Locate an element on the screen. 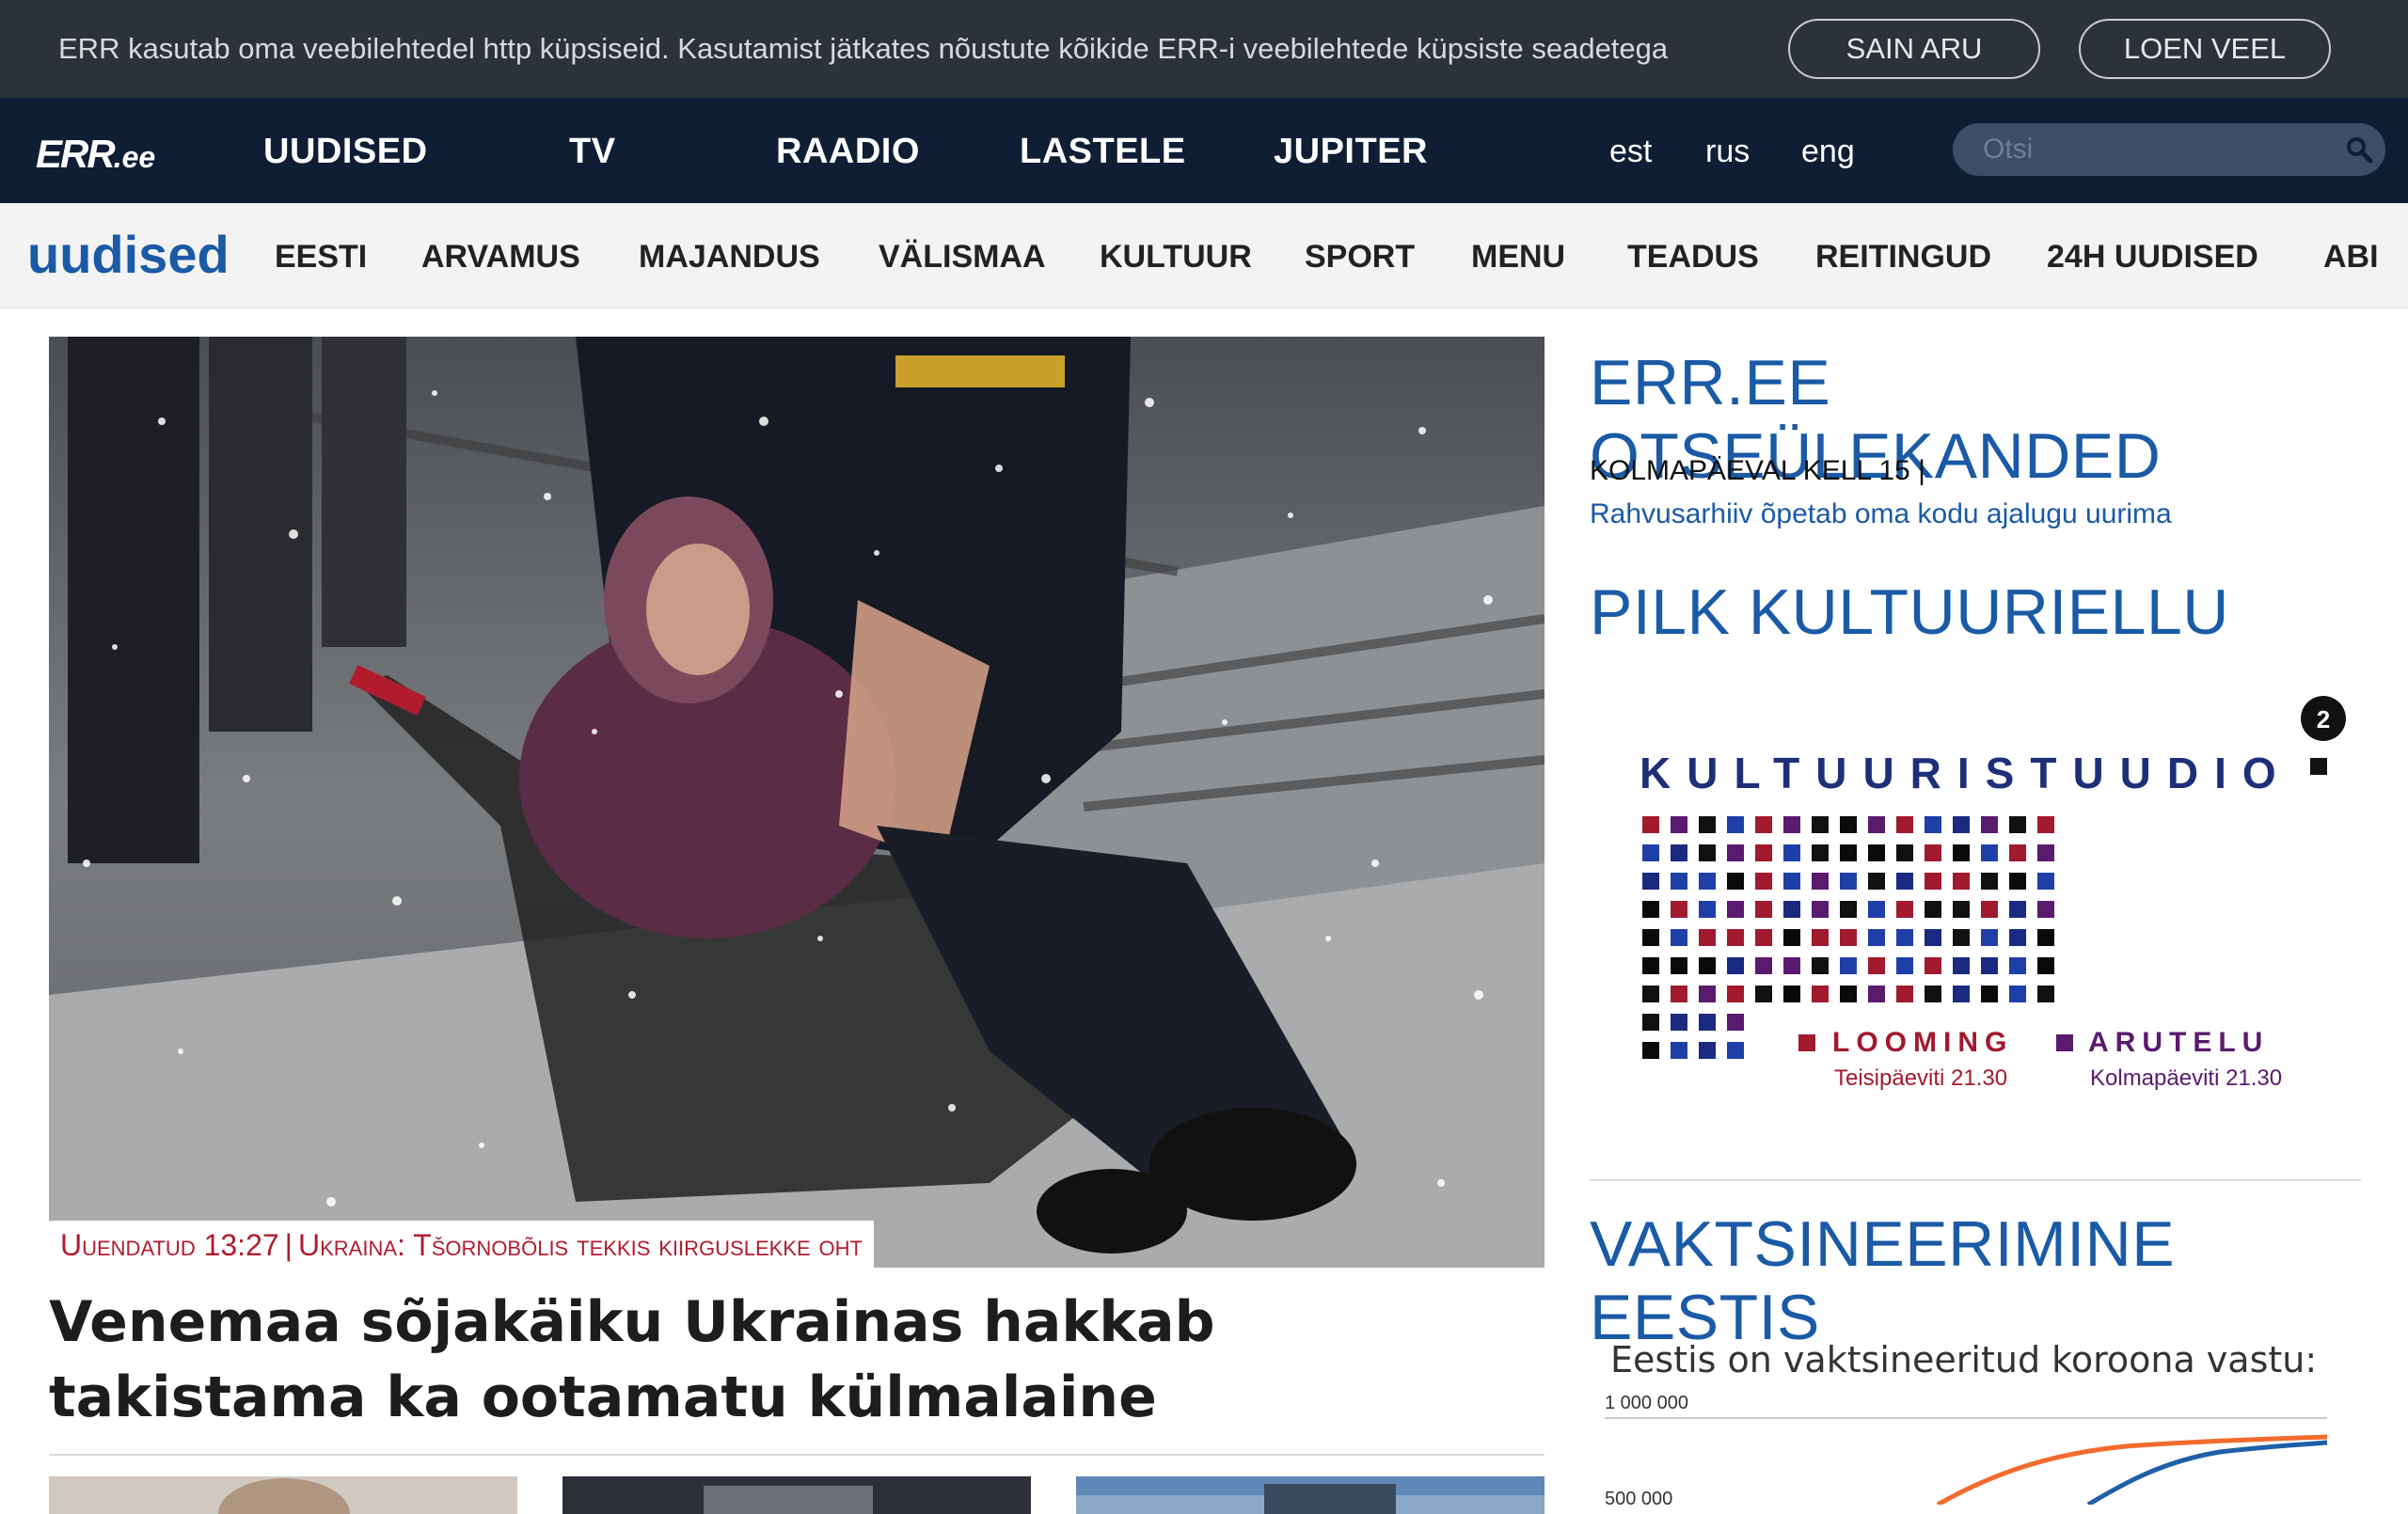 The width and height of the screenshot is (2408, 1514). subnav-kultuur: KULTUUR is located at coordinates (1176, 258).